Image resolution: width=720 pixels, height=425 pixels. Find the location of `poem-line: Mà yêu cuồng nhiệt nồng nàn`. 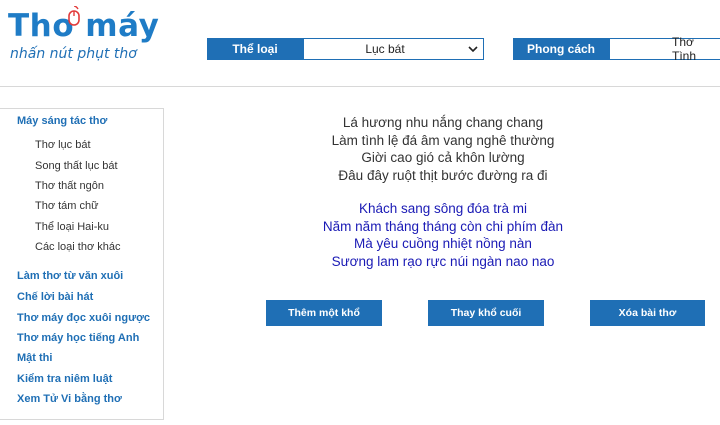

poem-line: Mà yêu cuồng nhiệt nồng nàn is located at coordinates (443, 243).